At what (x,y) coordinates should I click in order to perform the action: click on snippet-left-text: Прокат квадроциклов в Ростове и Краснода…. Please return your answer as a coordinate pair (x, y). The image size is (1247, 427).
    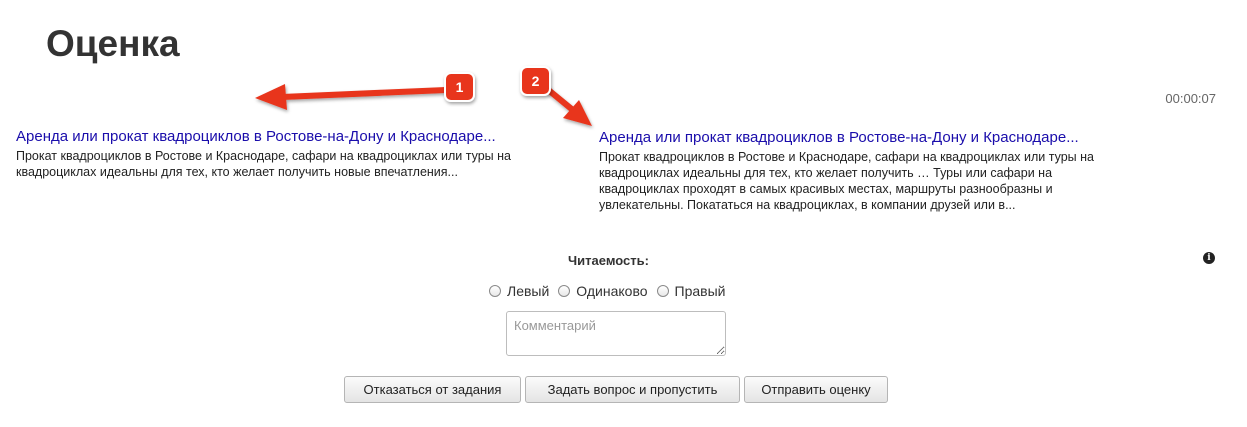
    Looking at the image, I should click on (263, 164).